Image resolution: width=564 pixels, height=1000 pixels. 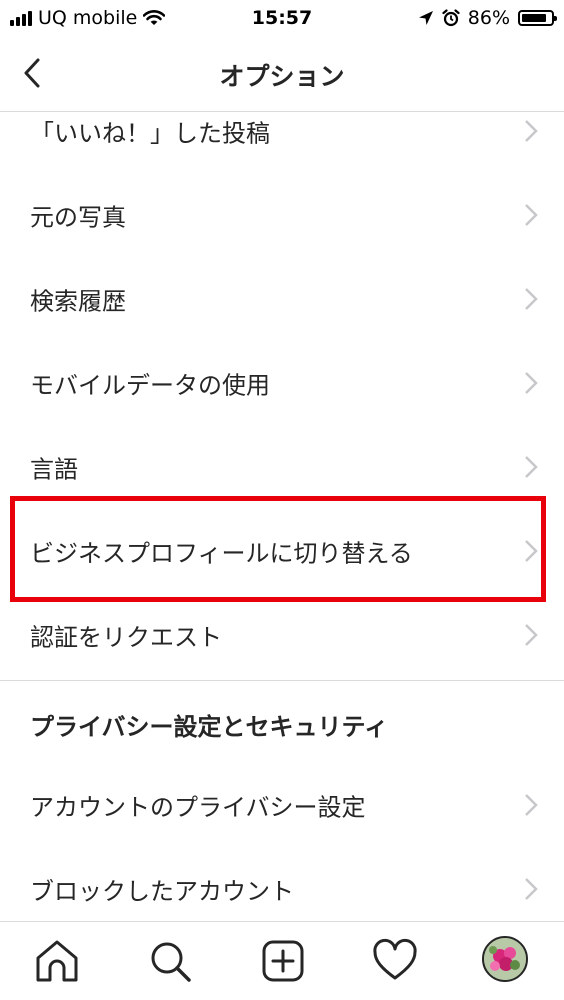 I want to click on menu-item-blocked-accounts: ブロックしたアカウント, so click(x=282, y=884).